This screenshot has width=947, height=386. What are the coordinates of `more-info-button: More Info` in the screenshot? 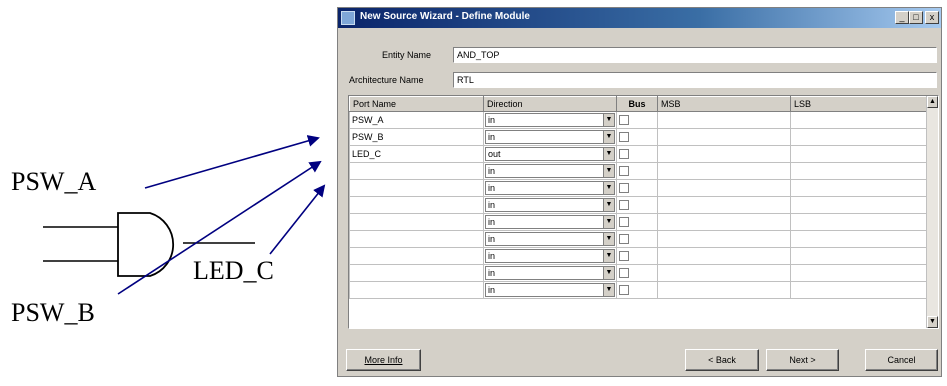 It's located at (383, 360).